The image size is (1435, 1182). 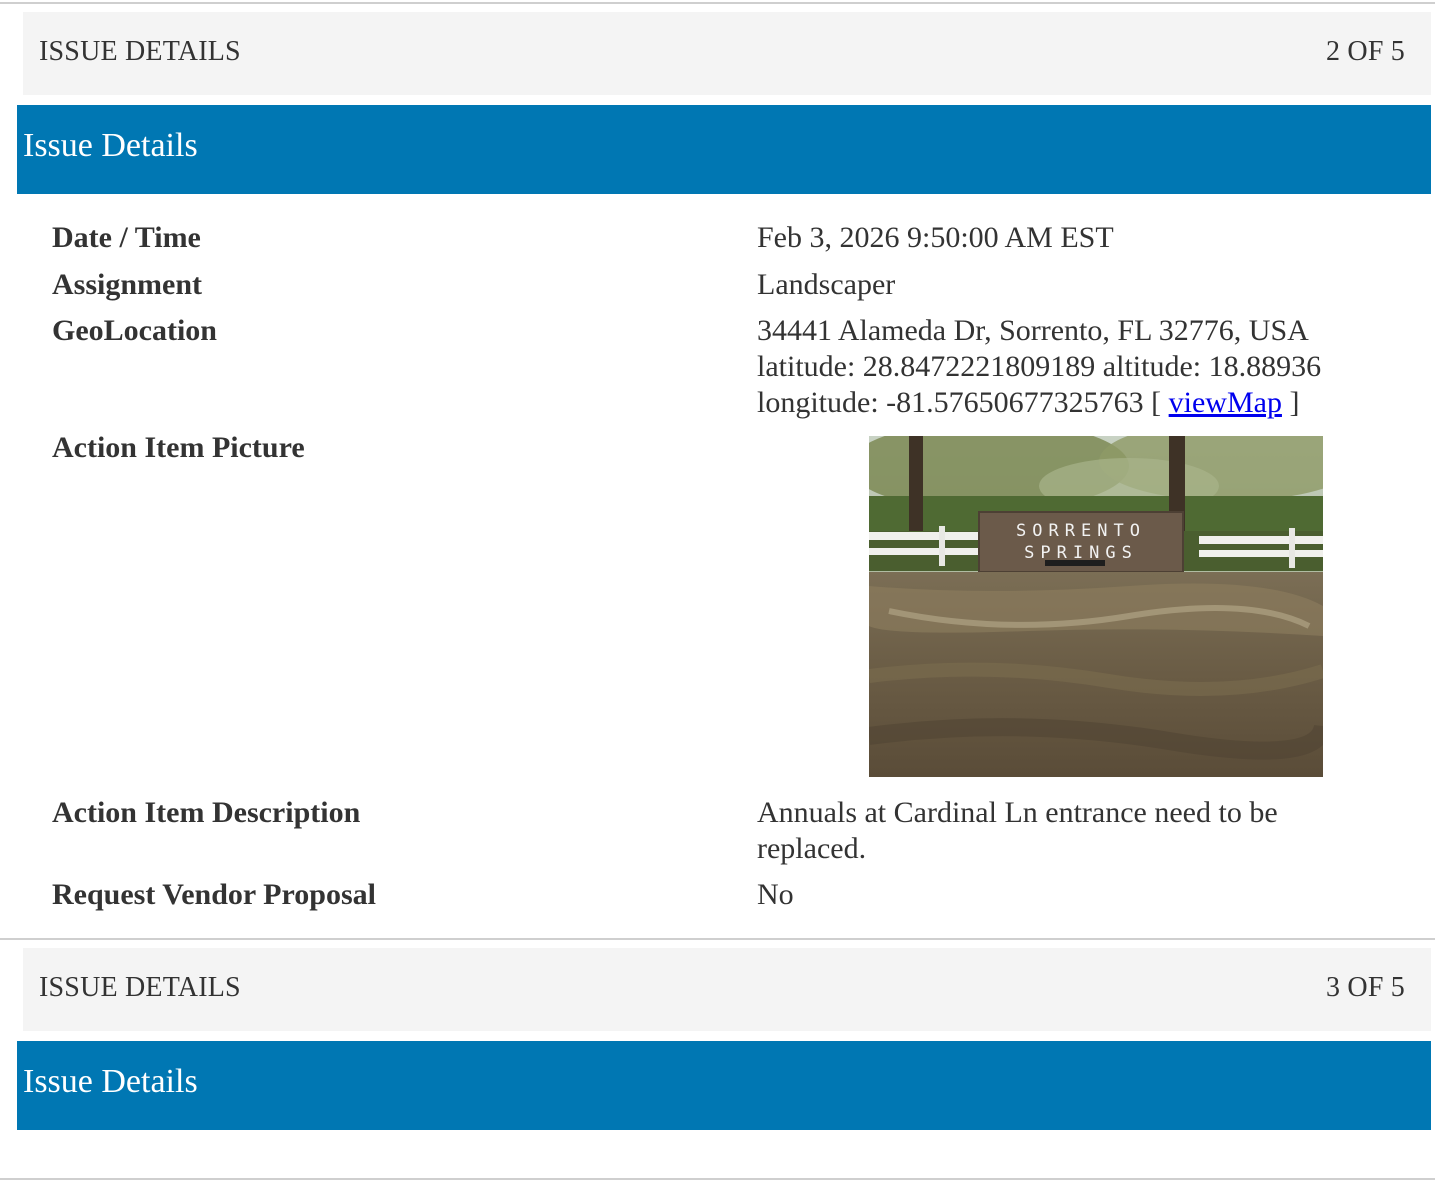 What do you see at coordinates (110, 145) in the screenshot?
I see `band-title: Issue Details` at bounding box center [110, 145].